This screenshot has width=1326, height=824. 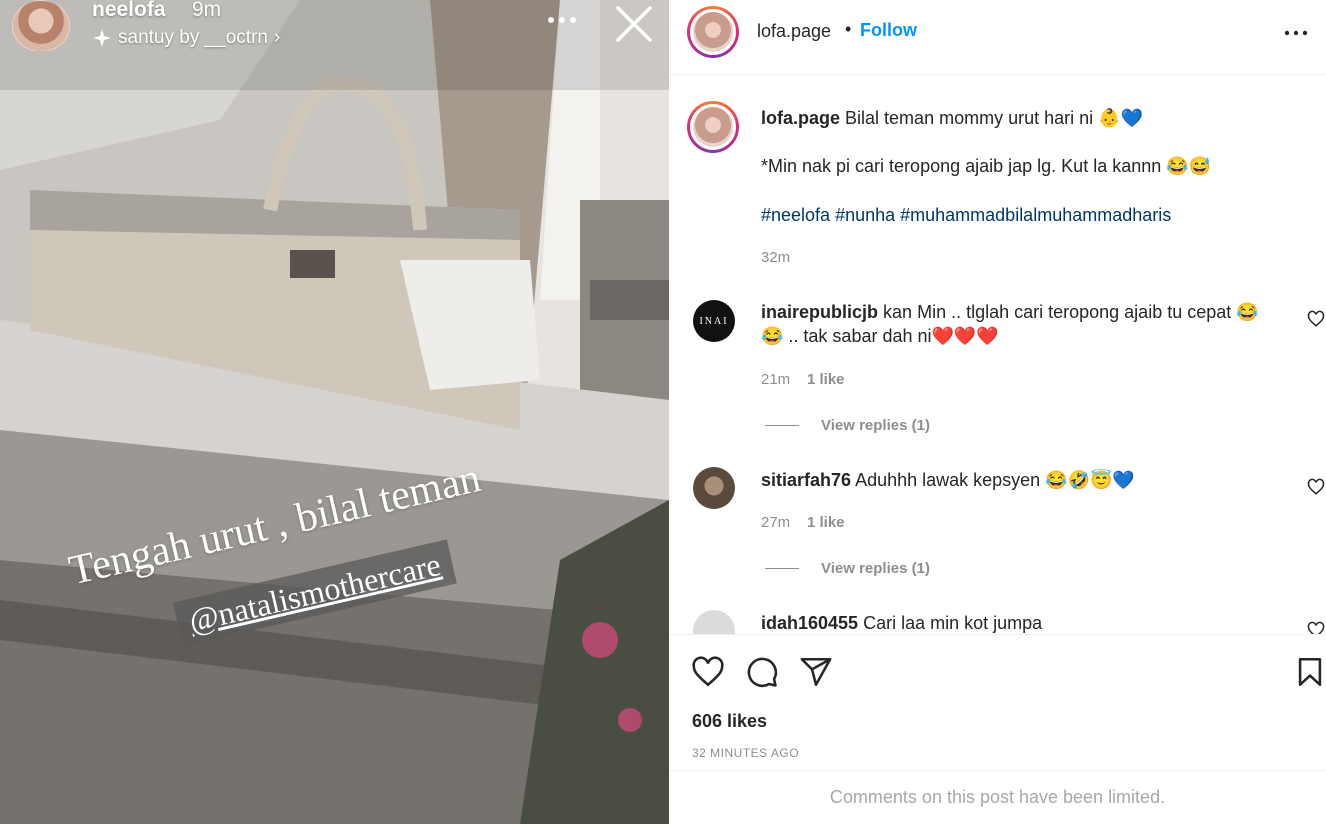 What do you see at coordinates (997, 797) in the screenshot?
I see `comments-limited-notice: Comments on this post have been limited.` at bounding box center [997, 797].